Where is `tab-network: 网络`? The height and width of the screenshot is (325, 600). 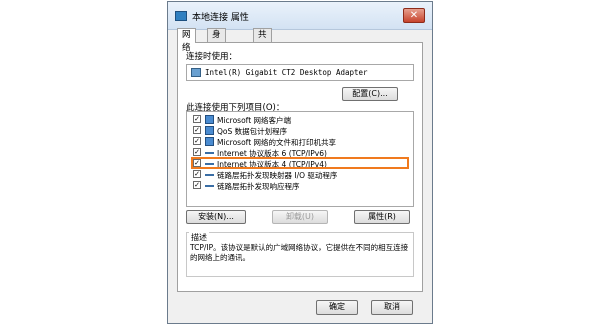 tab-network: 网络 is located at coordinates (186, 40).